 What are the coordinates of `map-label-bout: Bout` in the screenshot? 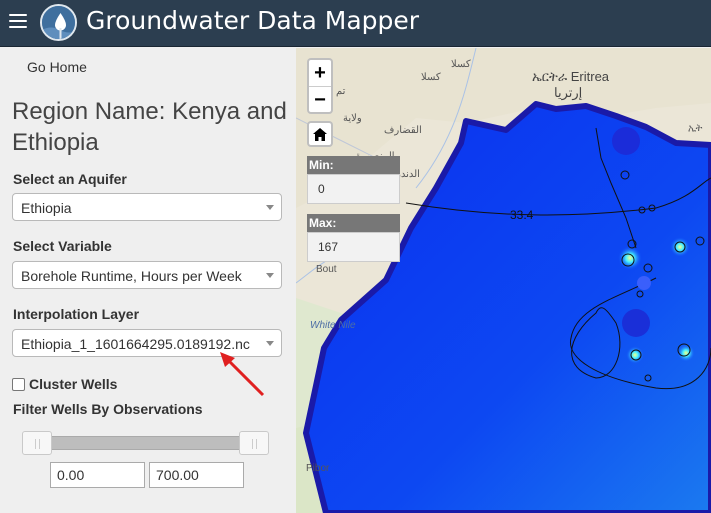 It's located at (326, 269).